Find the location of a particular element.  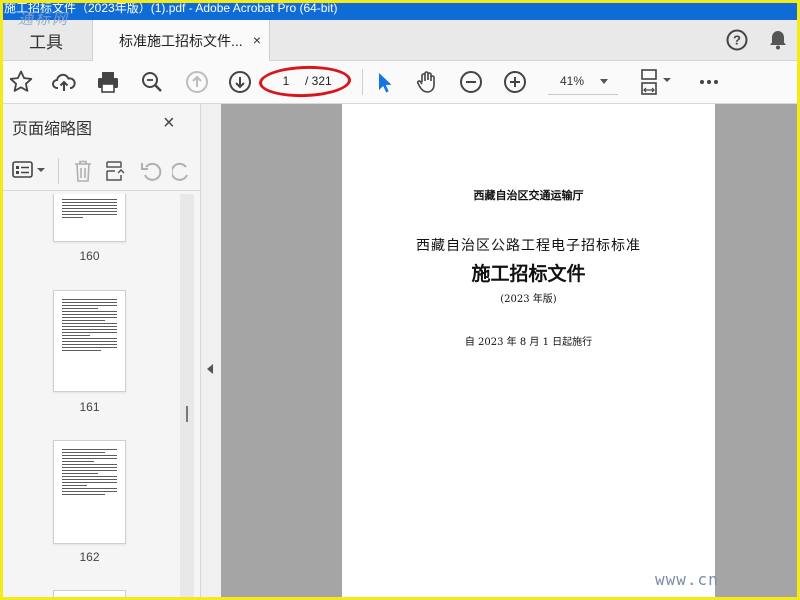

help-icon: ? is located at coordinates (737, 40).